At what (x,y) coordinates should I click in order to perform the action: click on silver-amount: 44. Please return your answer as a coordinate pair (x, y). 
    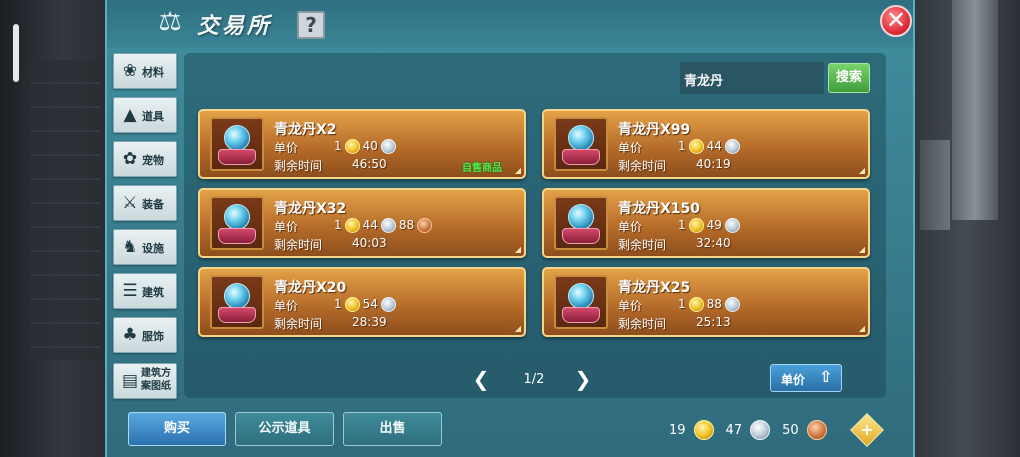
    Looking at the image, I should click on (714, 146).